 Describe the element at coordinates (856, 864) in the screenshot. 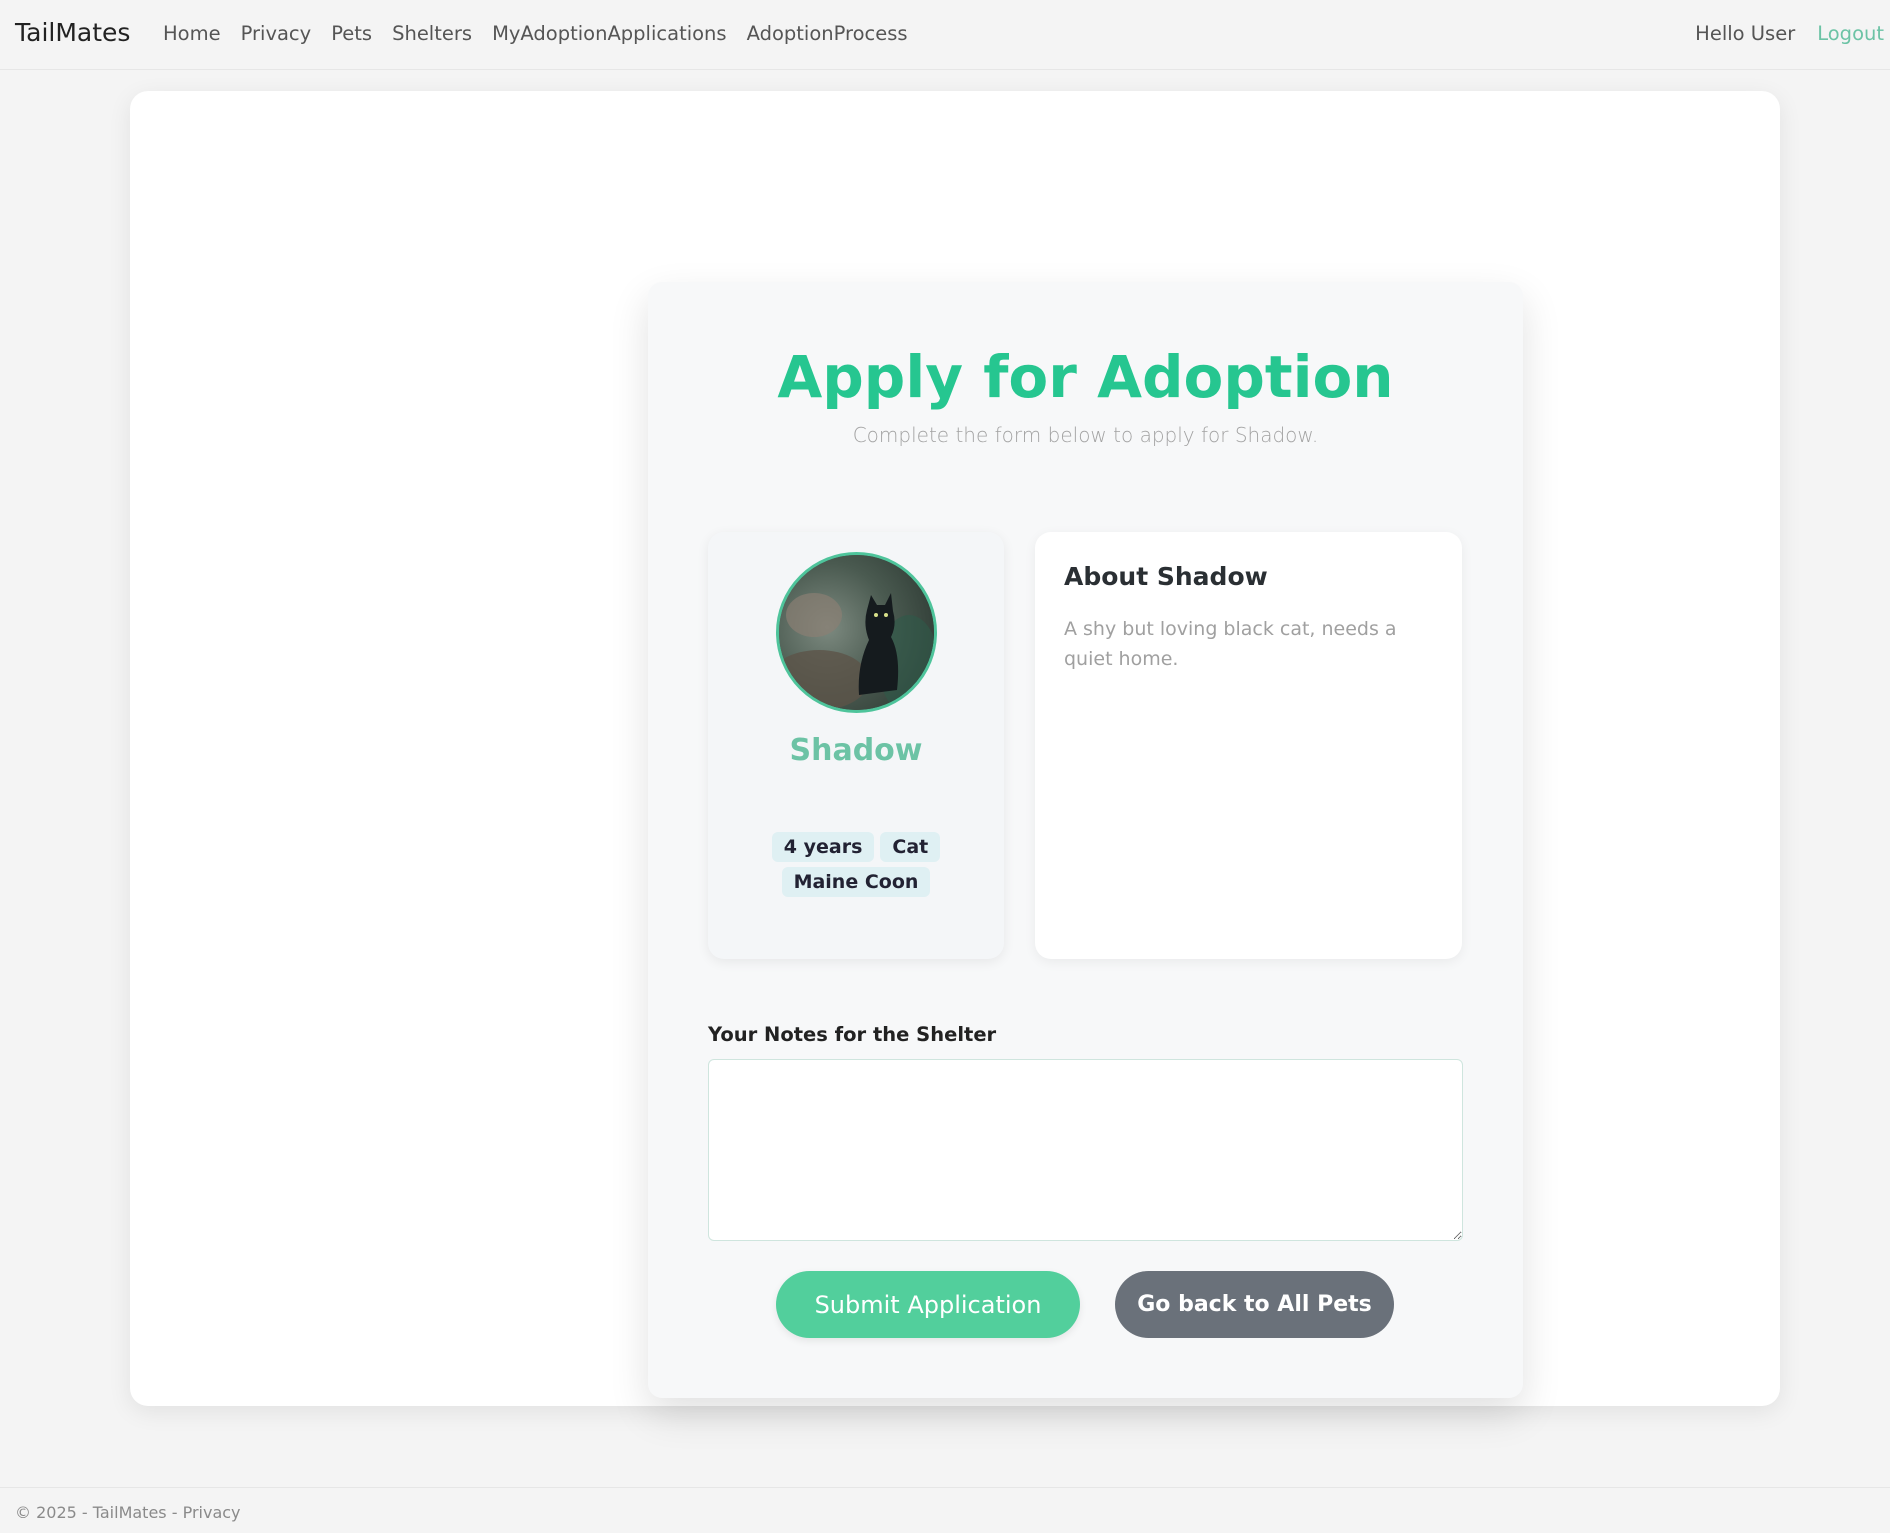

I see `pet-tags: 4 years Cat Maine Coon` at that location.